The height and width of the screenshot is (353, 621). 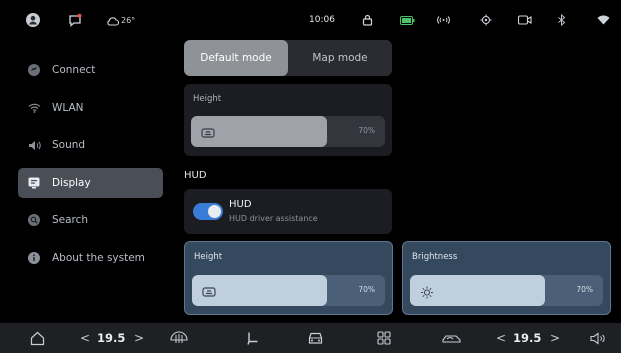 I want to click on hud-toggle-subtitle: HUD driver assistance, so click(x=273, y=218).